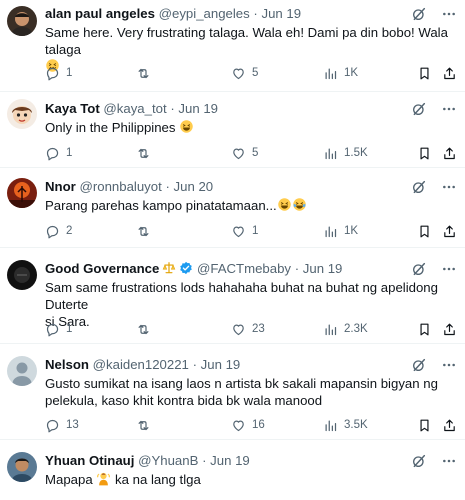 Image resolution: width=465 pixels, height=500 pixels. Describe the element at coordinates (204, 13) in the screenshot. I see `author-handle: @eypi_angeles` at that location.